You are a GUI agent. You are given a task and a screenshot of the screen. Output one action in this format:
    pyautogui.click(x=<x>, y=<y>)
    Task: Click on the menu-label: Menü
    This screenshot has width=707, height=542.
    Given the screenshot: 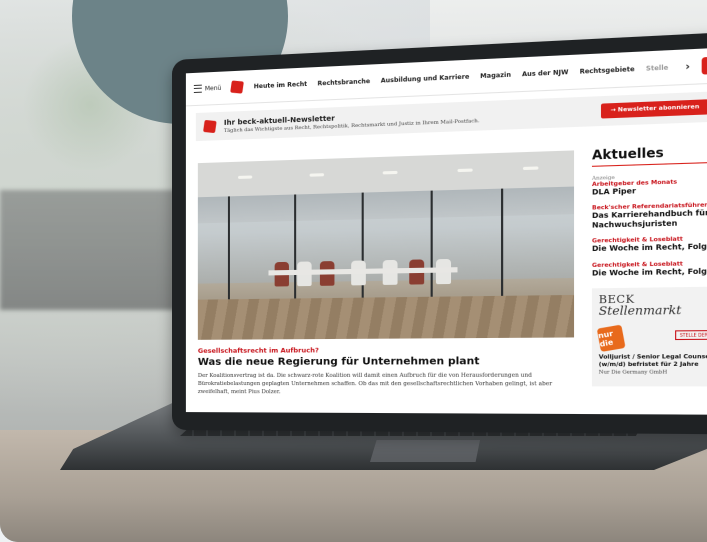 What is the action you would take?
    pyautogui.click(x=213, y=88)
    